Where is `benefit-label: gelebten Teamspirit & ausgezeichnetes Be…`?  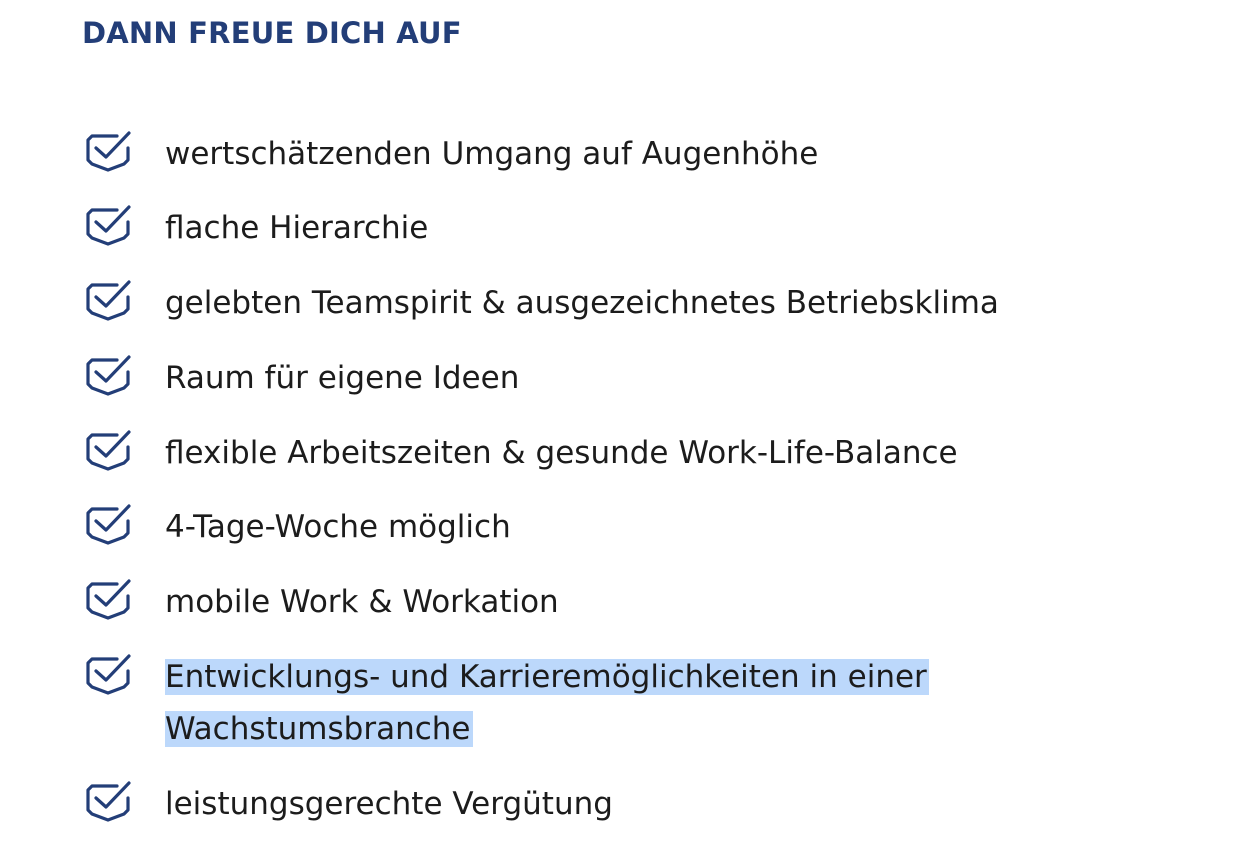 benefit-label: gelebten Teamspirit & ausgezeichnetes Be… is located at coordinates (582, 303).